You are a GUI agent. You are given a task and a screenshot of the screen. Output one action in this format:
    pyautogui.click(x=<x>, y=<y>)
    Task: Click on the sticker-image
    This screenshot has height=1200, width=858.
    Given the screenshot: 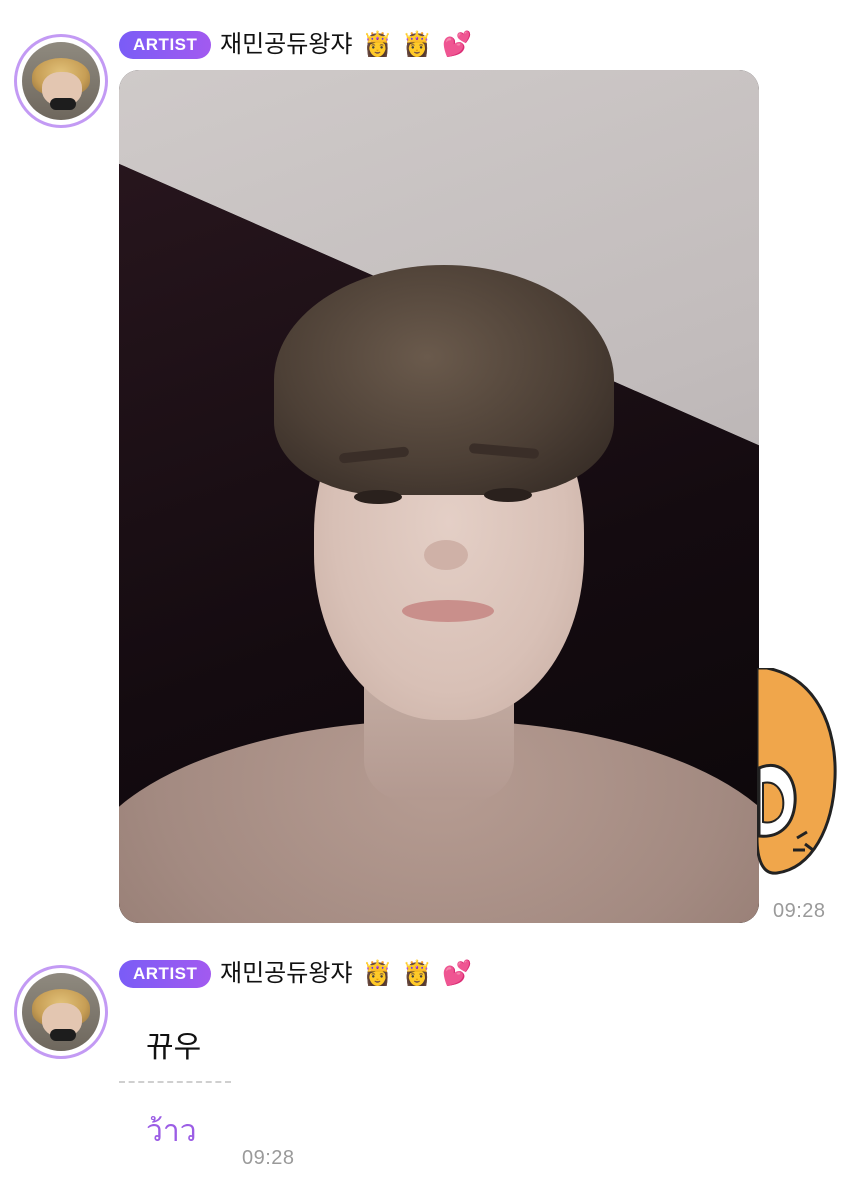 What is the action you would take?
    pyautogui.click(x=807, y=773)
    